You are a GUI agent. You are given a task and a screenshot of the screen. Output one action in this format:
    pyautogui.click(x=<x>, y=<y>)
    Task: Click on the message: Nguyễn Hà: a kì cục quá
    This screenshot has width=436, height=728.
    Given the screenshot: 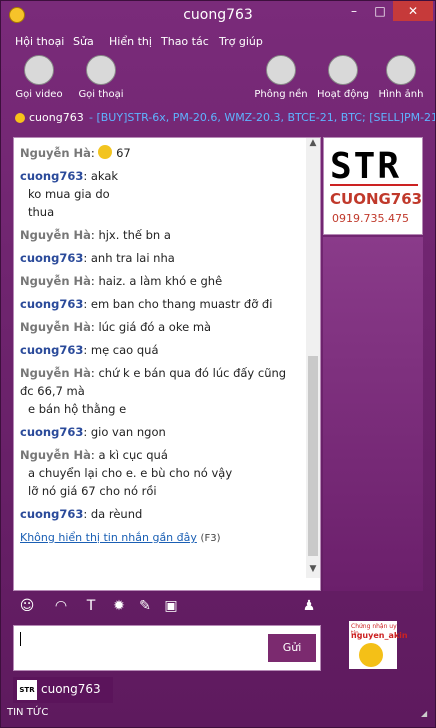 What is the action you would take?
    pyautogui.click(x=94, y=455)
    